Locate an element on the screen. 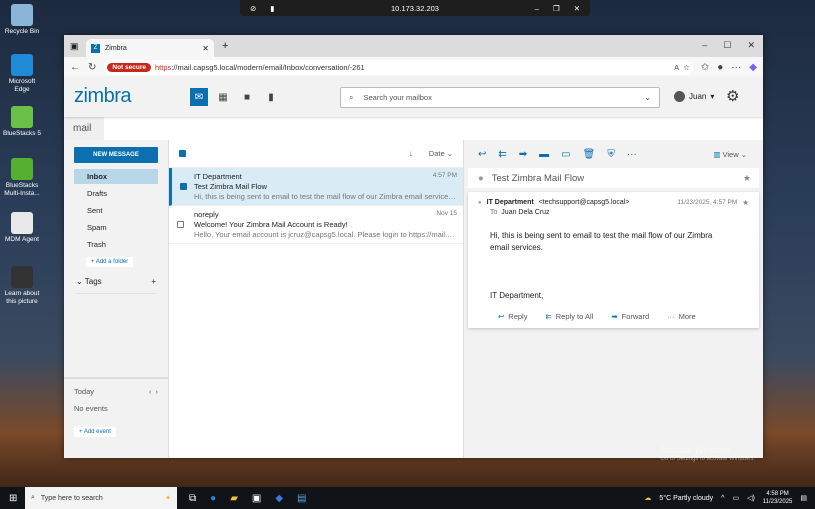 Image resolution: width=815 pixels, height=509 pixels. copilot-icon: ◆ is located at coordinates (753, 67).